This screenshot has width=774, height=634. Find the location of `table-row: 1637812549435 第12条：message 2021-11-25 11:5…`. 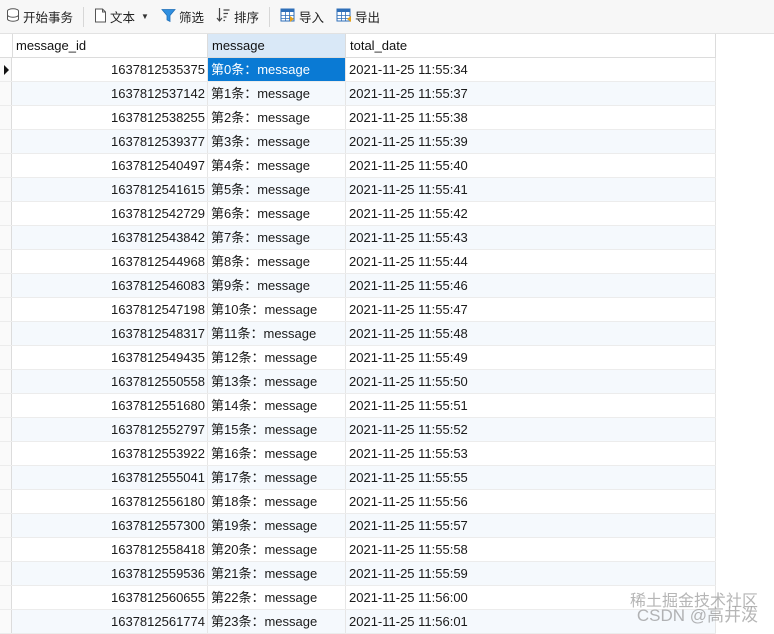

table-row: 1637812549435 第12条：message 2021-11-25 11:5… is located at coordinates (358, 358).